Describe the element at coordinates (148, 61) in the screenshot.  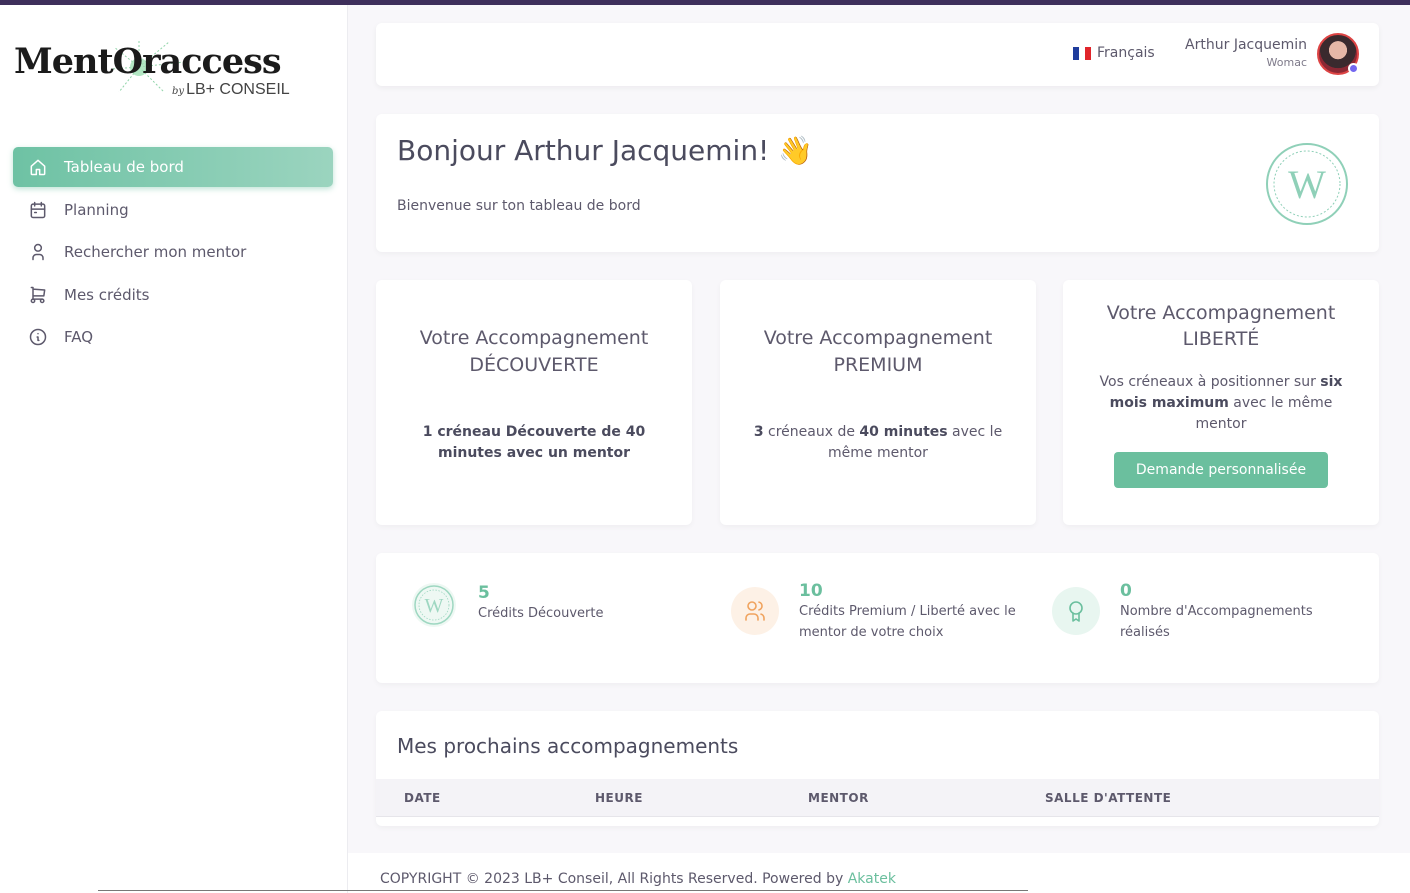
I see `logo-wordmark: MentOraccess` at that location.